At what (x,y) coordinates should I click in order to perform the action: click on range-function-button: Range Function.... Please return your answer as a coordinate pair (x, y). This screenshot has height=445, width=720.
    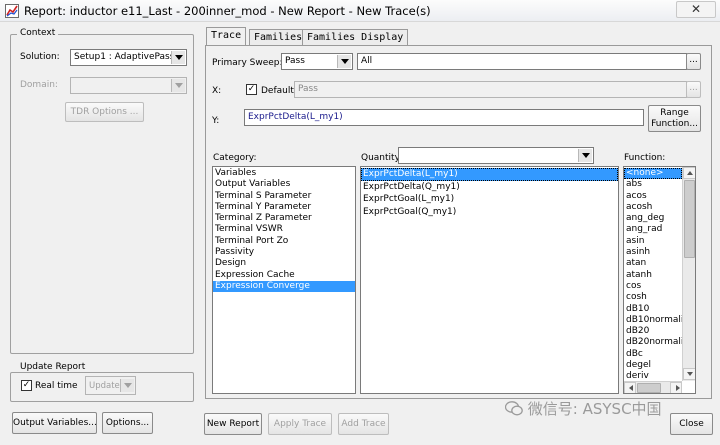
    Looking at the image, I should click on (674, 118).